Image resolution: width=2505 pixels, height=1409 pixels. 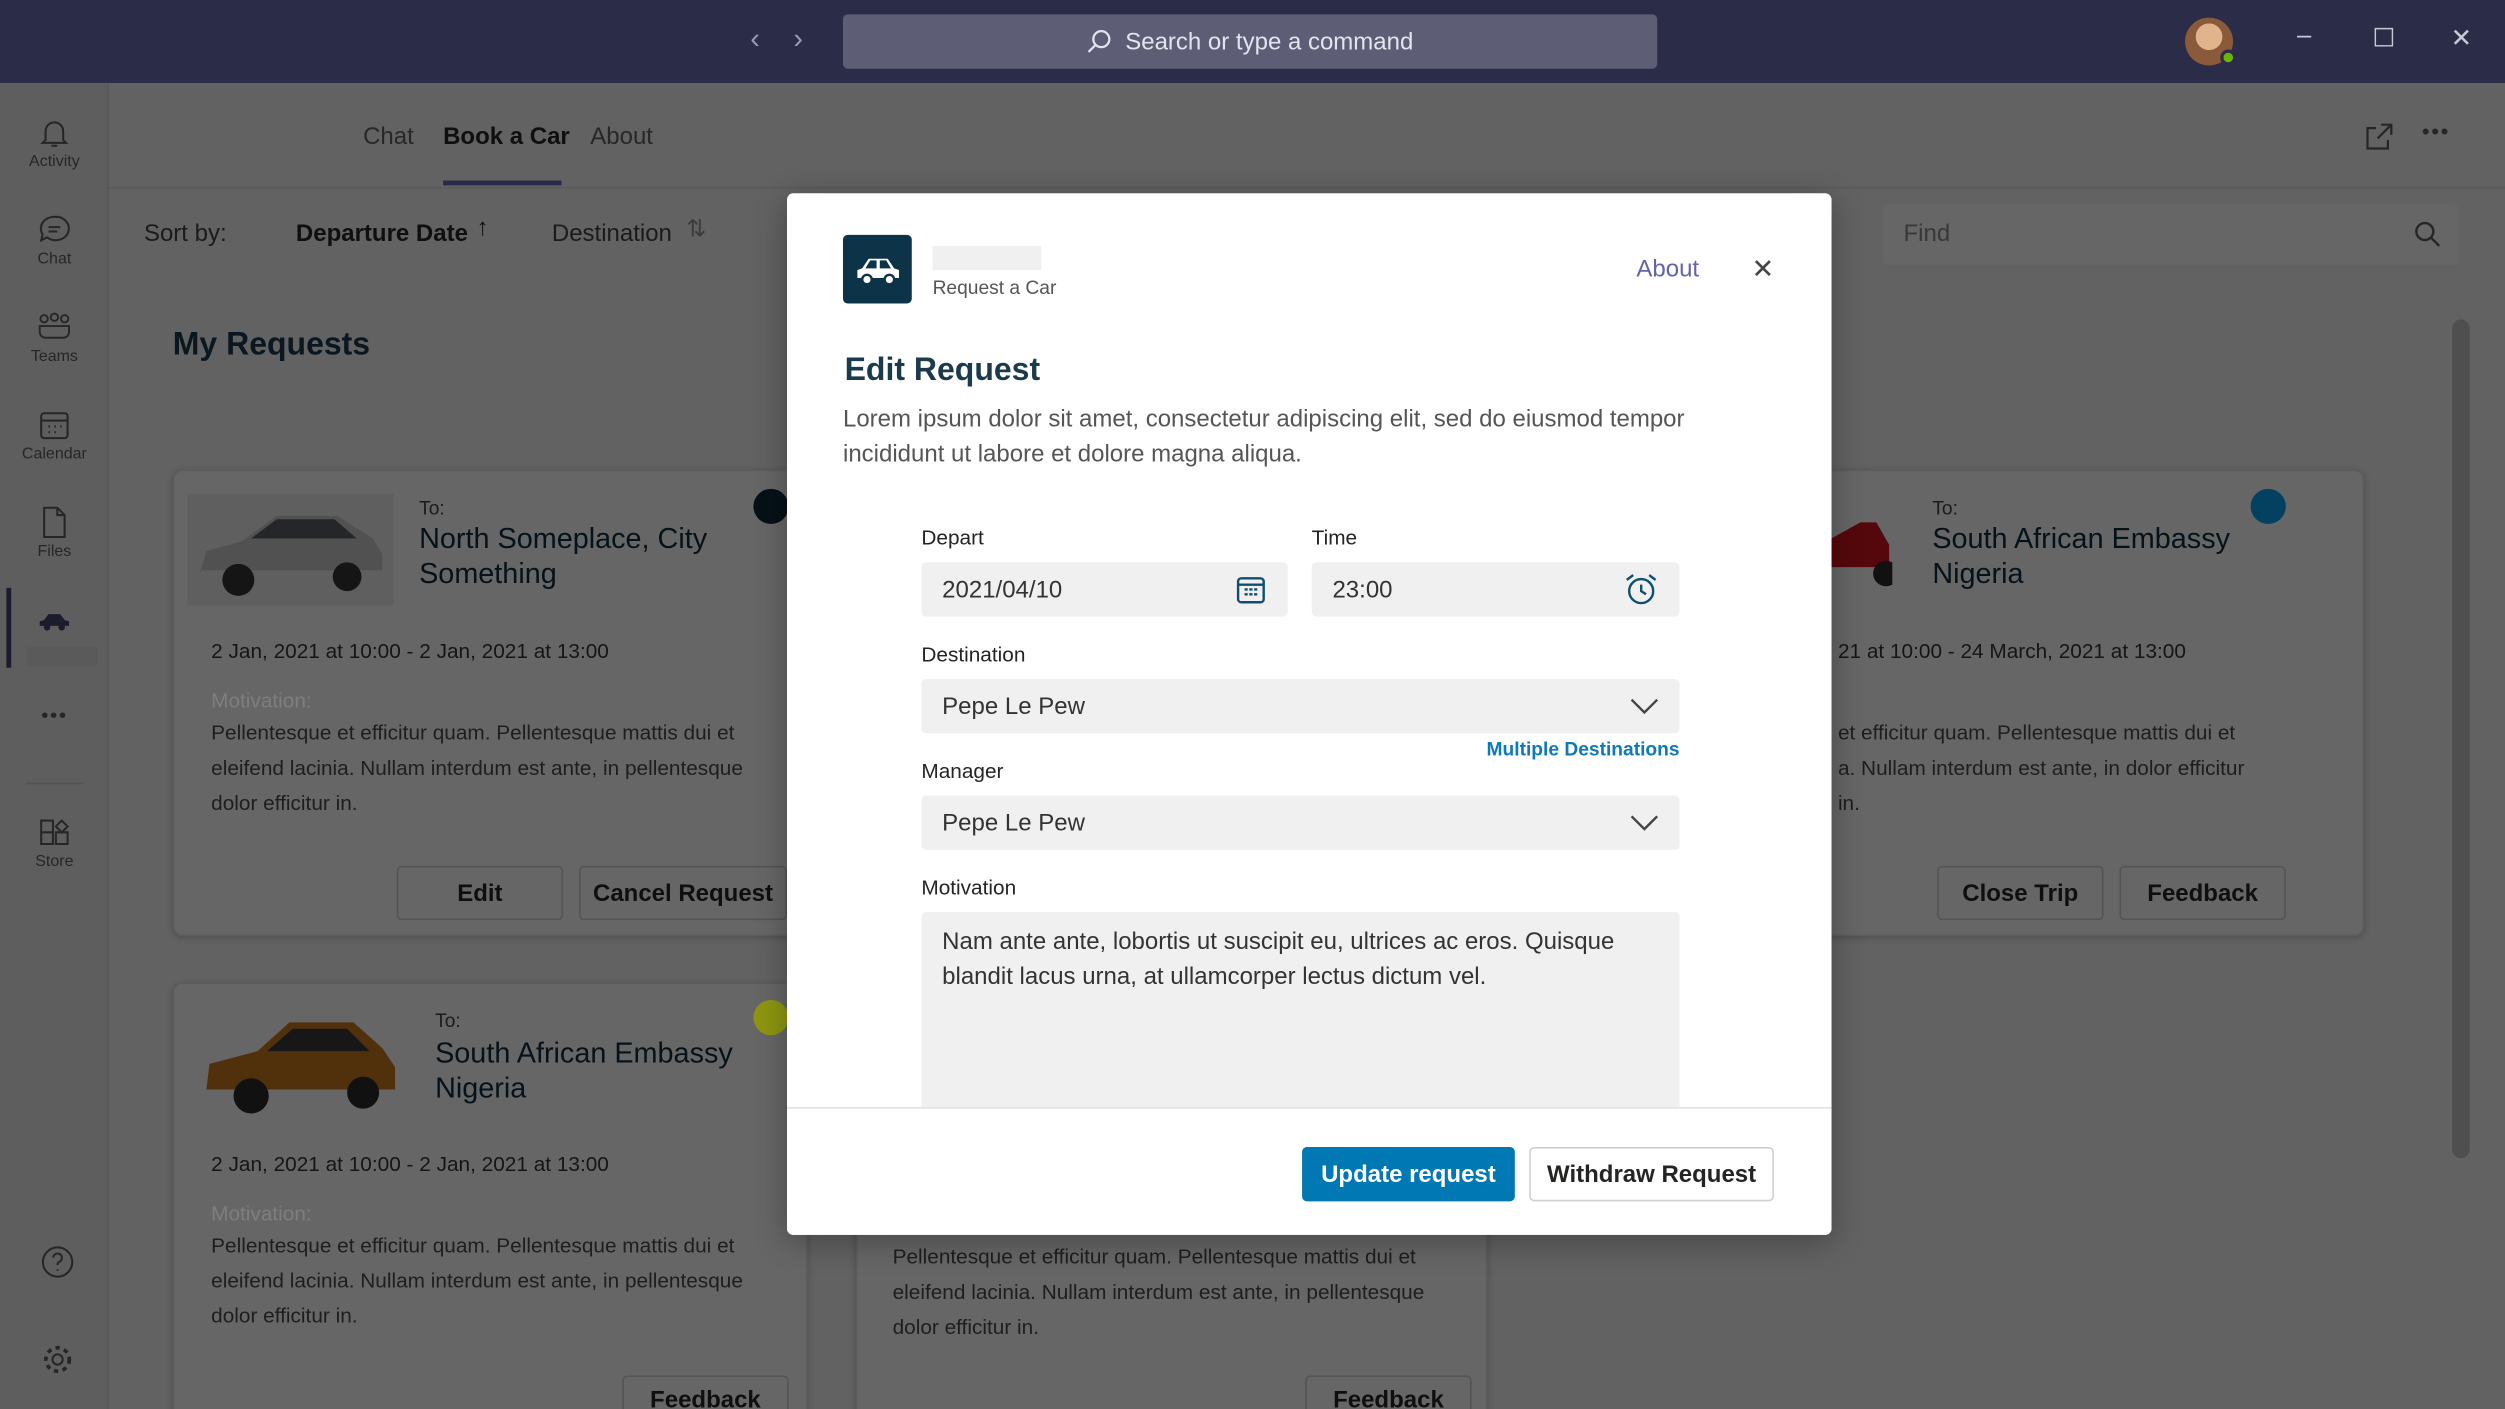 What do you see at coordinates (54, 325) in the screenshot?
I see `teams-icon` at bounding box center [54, 325].